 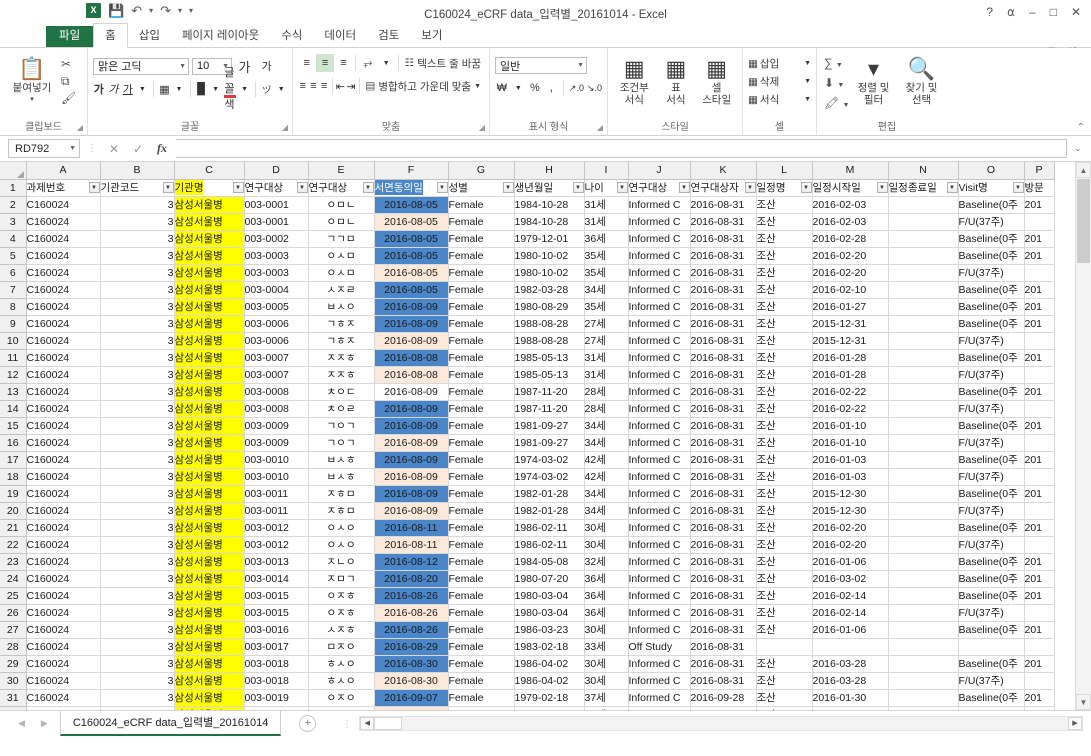 I want to click on filter-dropdown-F: ▼, so click(x=441, y=187).